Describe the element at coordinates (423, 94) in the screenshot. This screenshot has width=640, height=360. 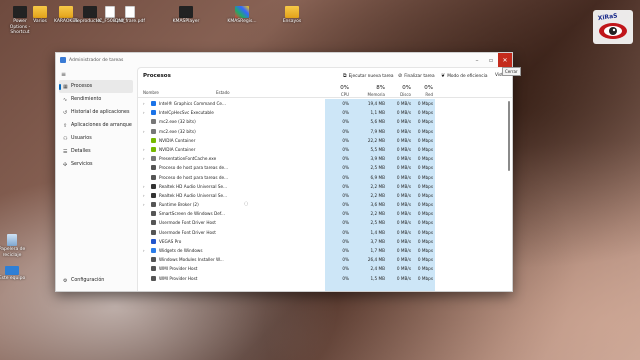
I see `network-column-header: Red` at that location.